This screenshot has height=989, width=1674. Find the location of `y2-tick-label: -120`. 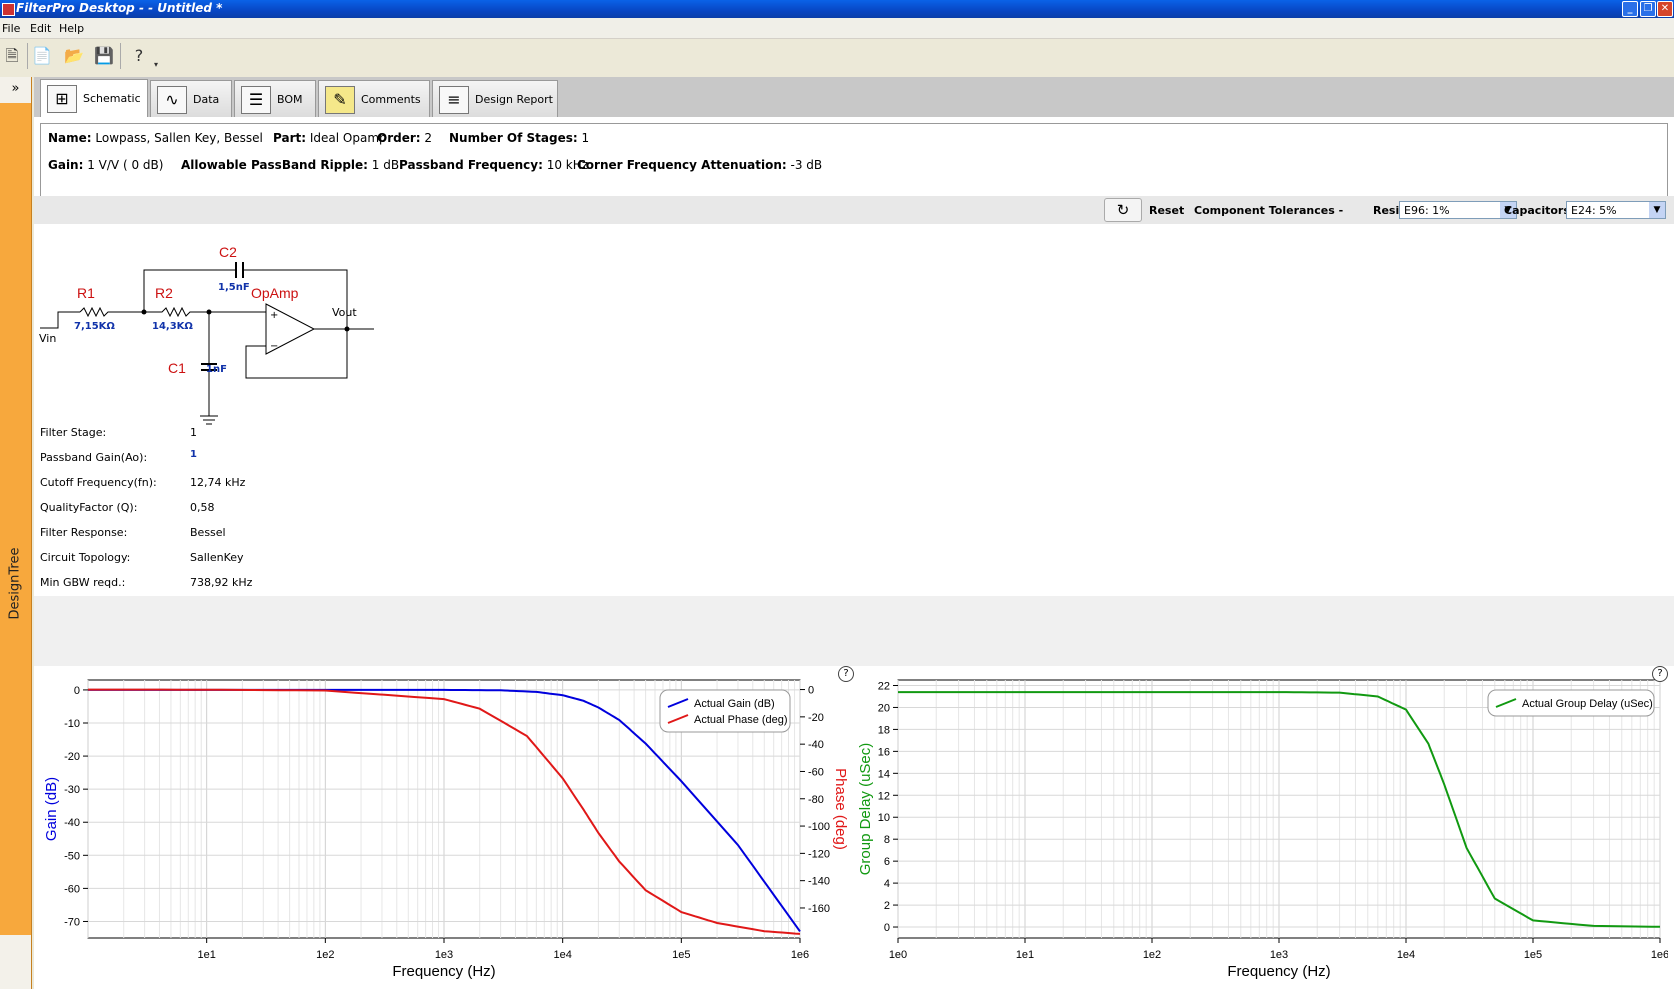

y2-tick-label: -120 is located at coordinates (819, 854).